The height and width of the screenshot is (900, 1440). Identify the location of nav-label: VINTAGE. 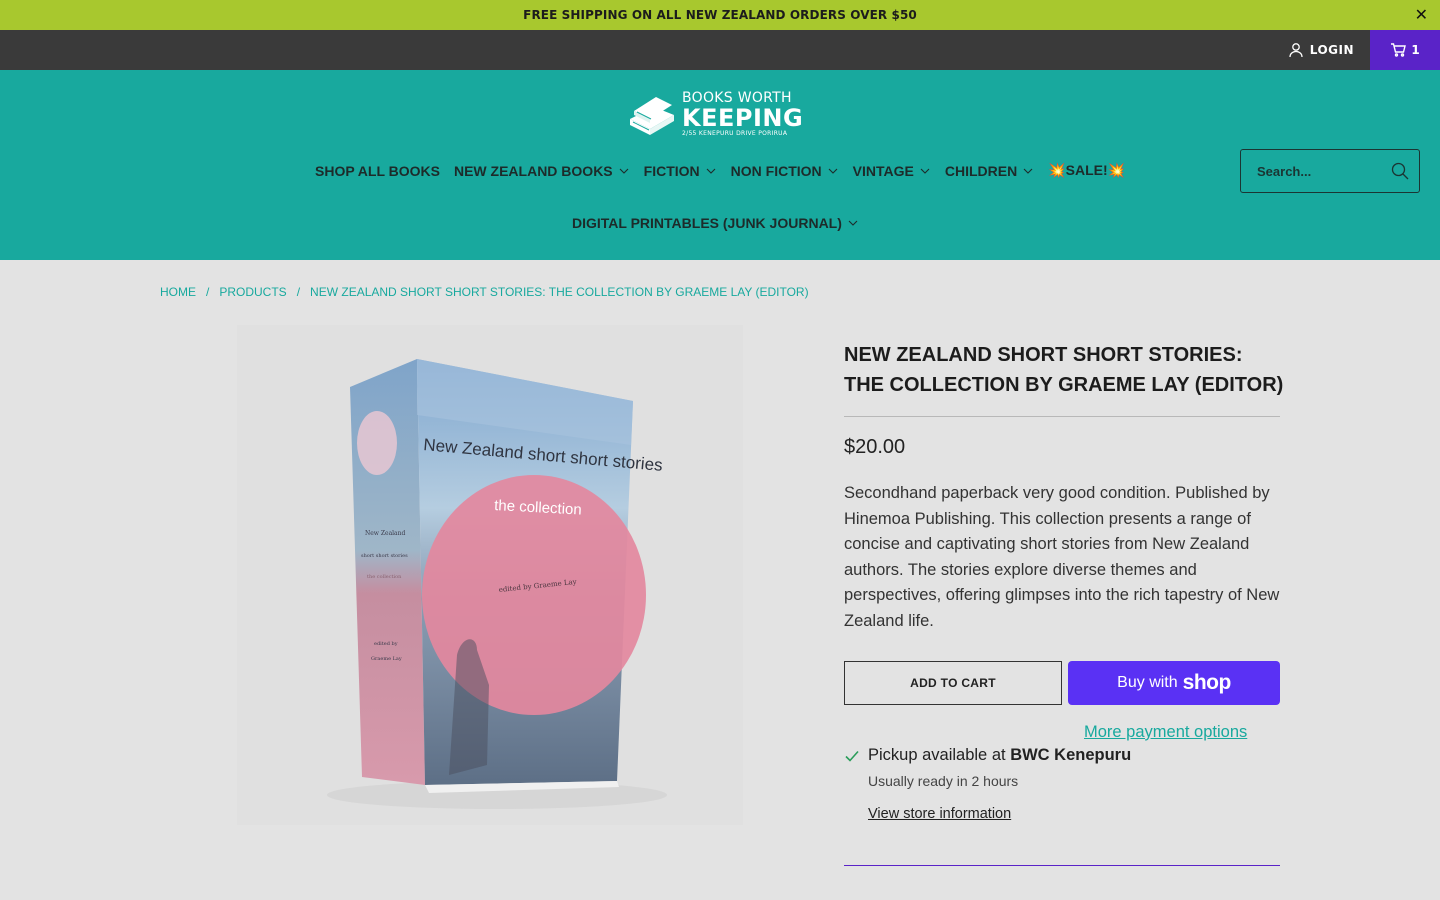
(883, 170).